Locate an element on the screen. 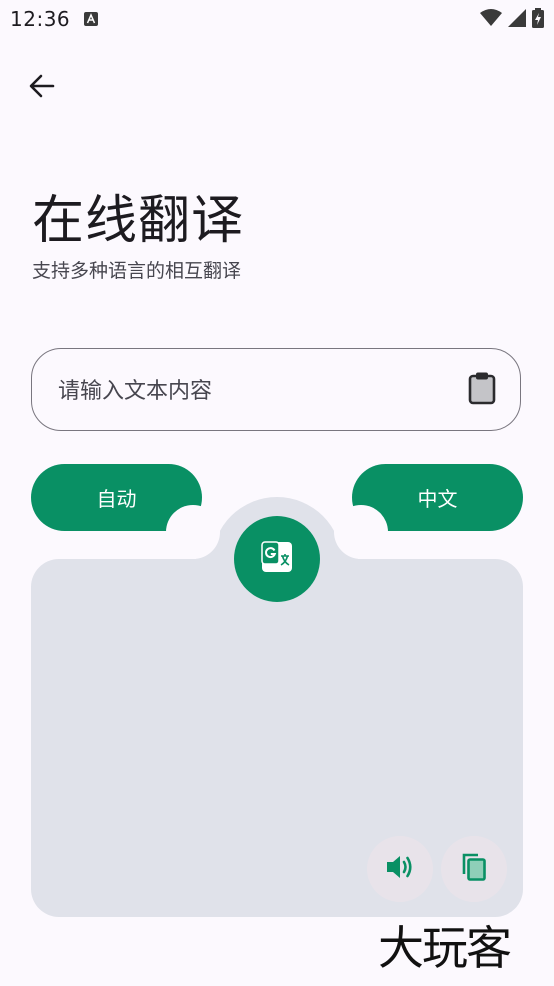 This screenshot has width=554, height=986. google-translate-icon is located at coordinates (277, 559).